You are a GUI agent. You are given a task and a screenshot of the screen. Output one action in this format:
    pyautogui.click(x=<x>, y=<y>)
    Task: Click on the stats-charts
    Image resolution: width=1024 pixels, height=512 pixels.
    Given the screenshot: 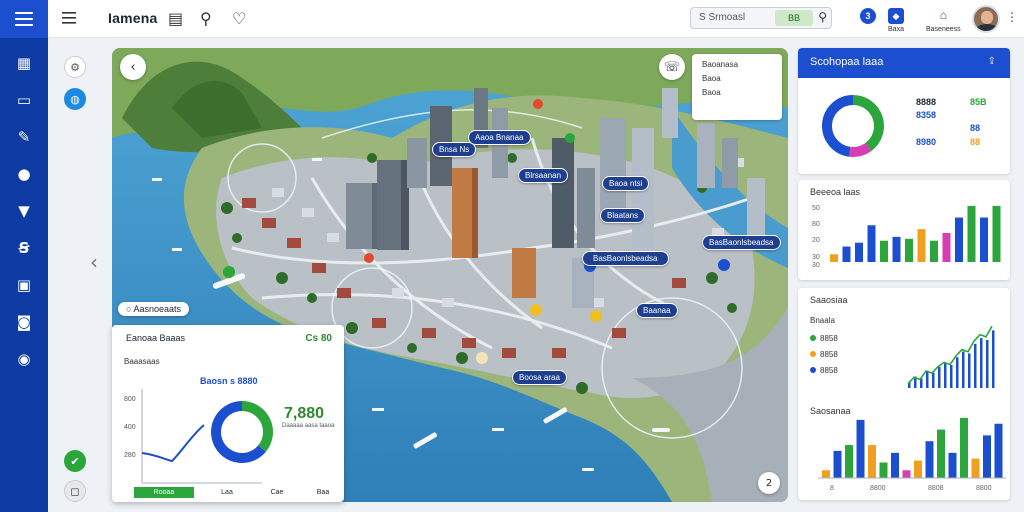 What is the action you would take?
    pyautogui.click(x=912, y=402)
    